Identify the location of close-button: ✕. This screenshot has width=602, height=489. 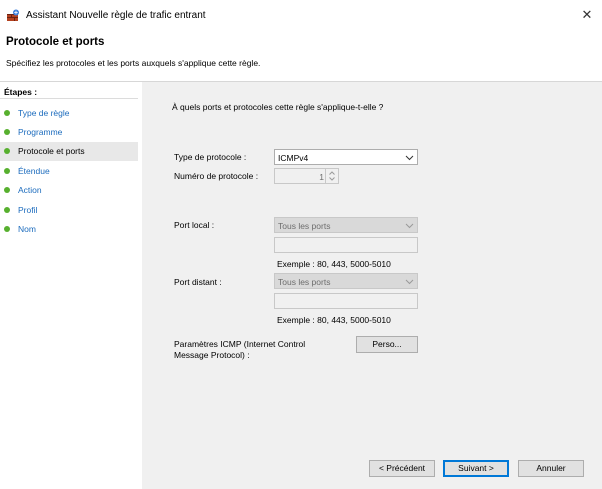
(587, 15).